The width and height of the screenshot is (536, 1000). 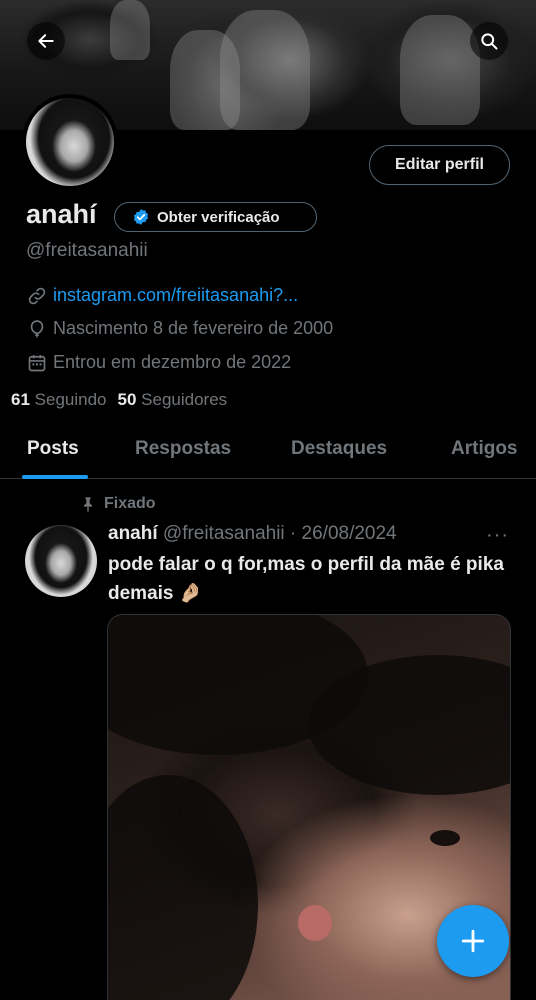 I want to click on following-count: 61, so click(x=20, y=399).